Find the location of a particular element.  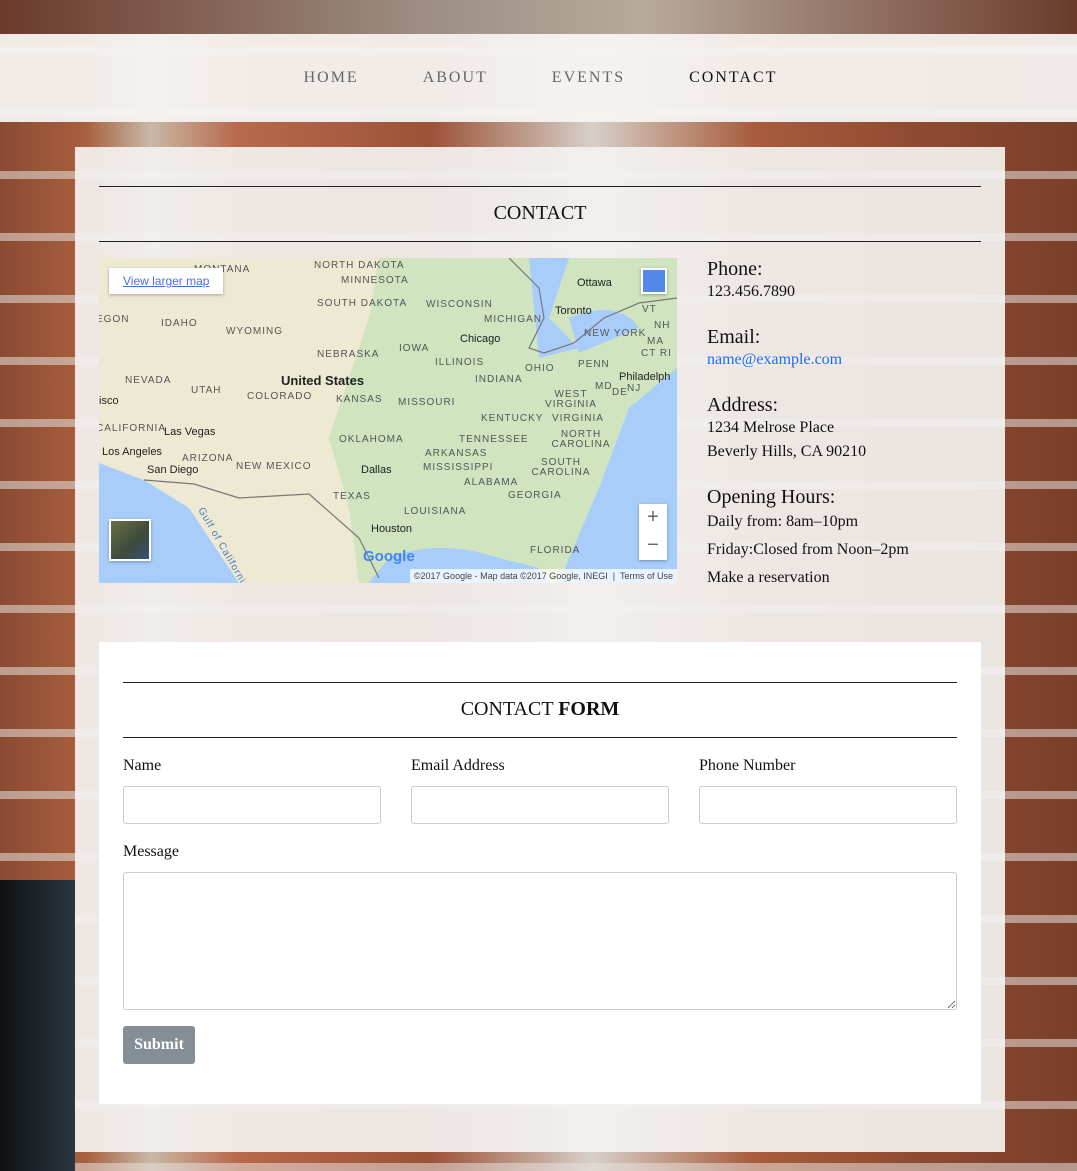

map-label: ARIZONA is located at coordinates (208, 458).